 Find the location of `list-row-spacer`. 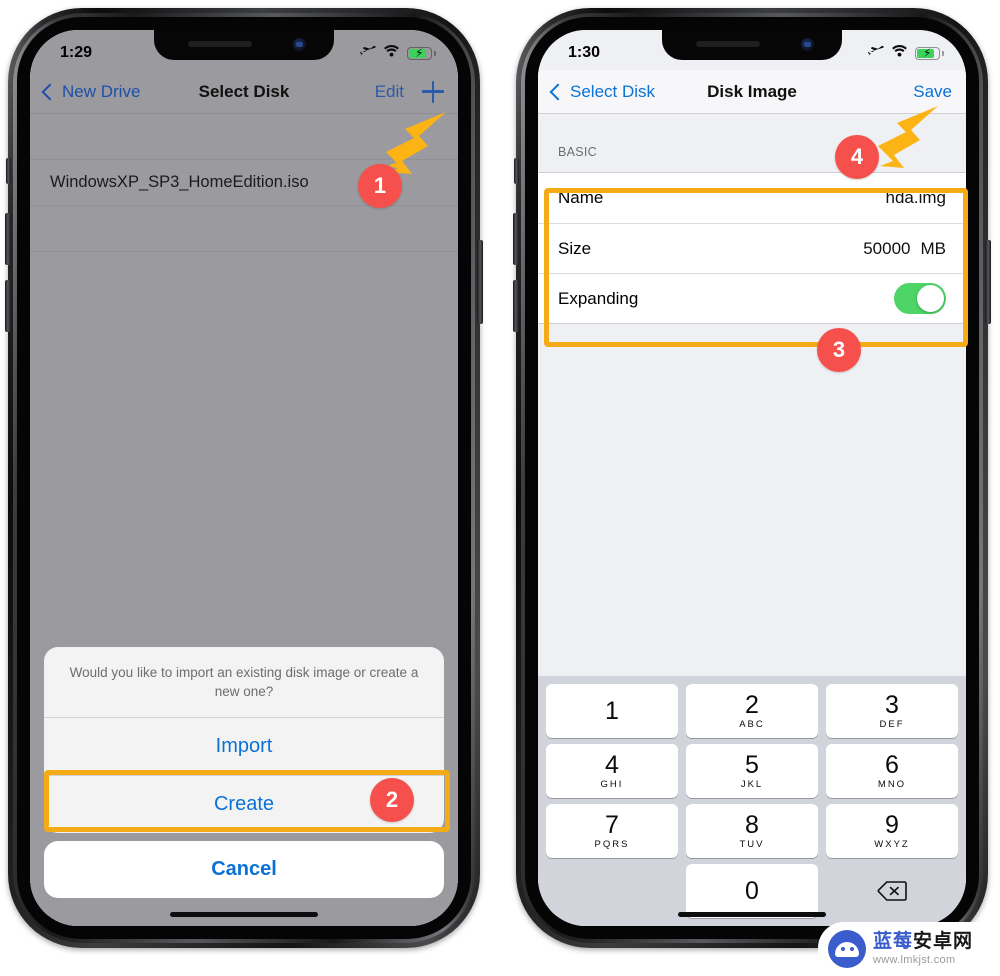

list-row-spacer is located at coordinates (244, 229).